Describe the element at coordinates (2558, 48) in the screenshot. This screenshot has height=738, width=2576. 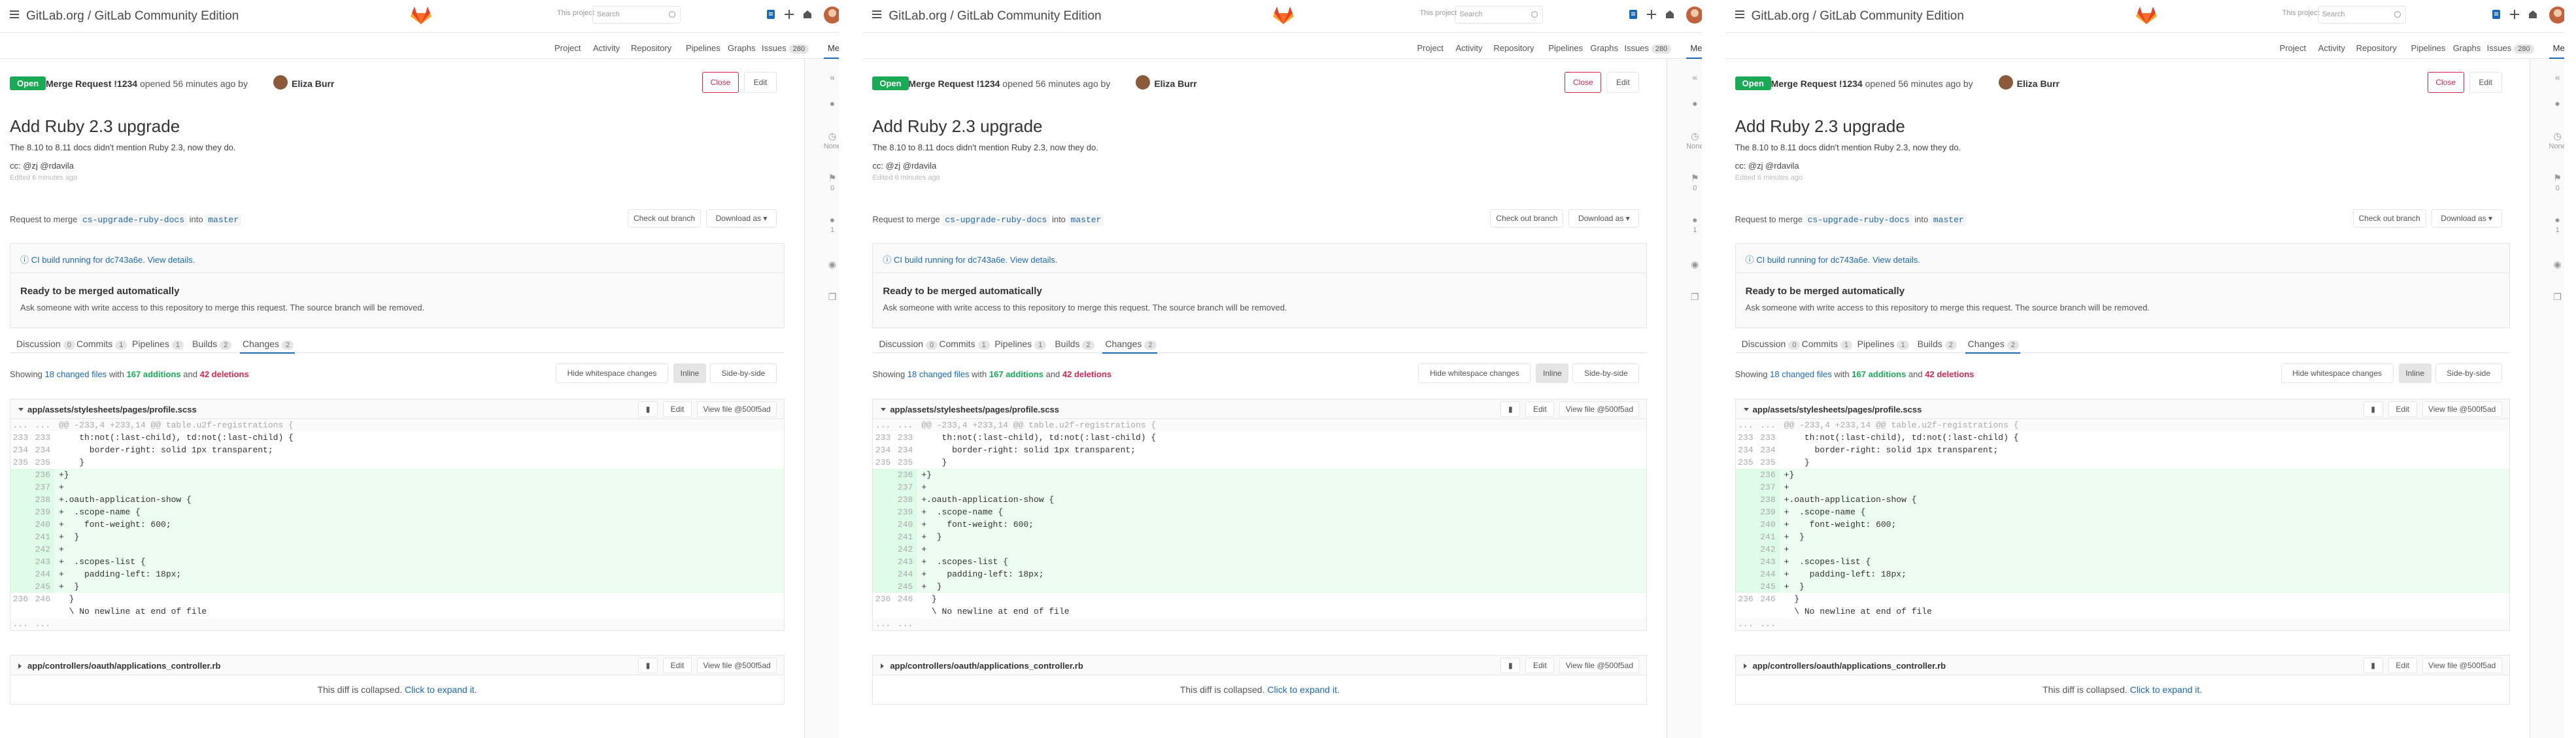
I see `nav-item: Merge Requests280` at that location.